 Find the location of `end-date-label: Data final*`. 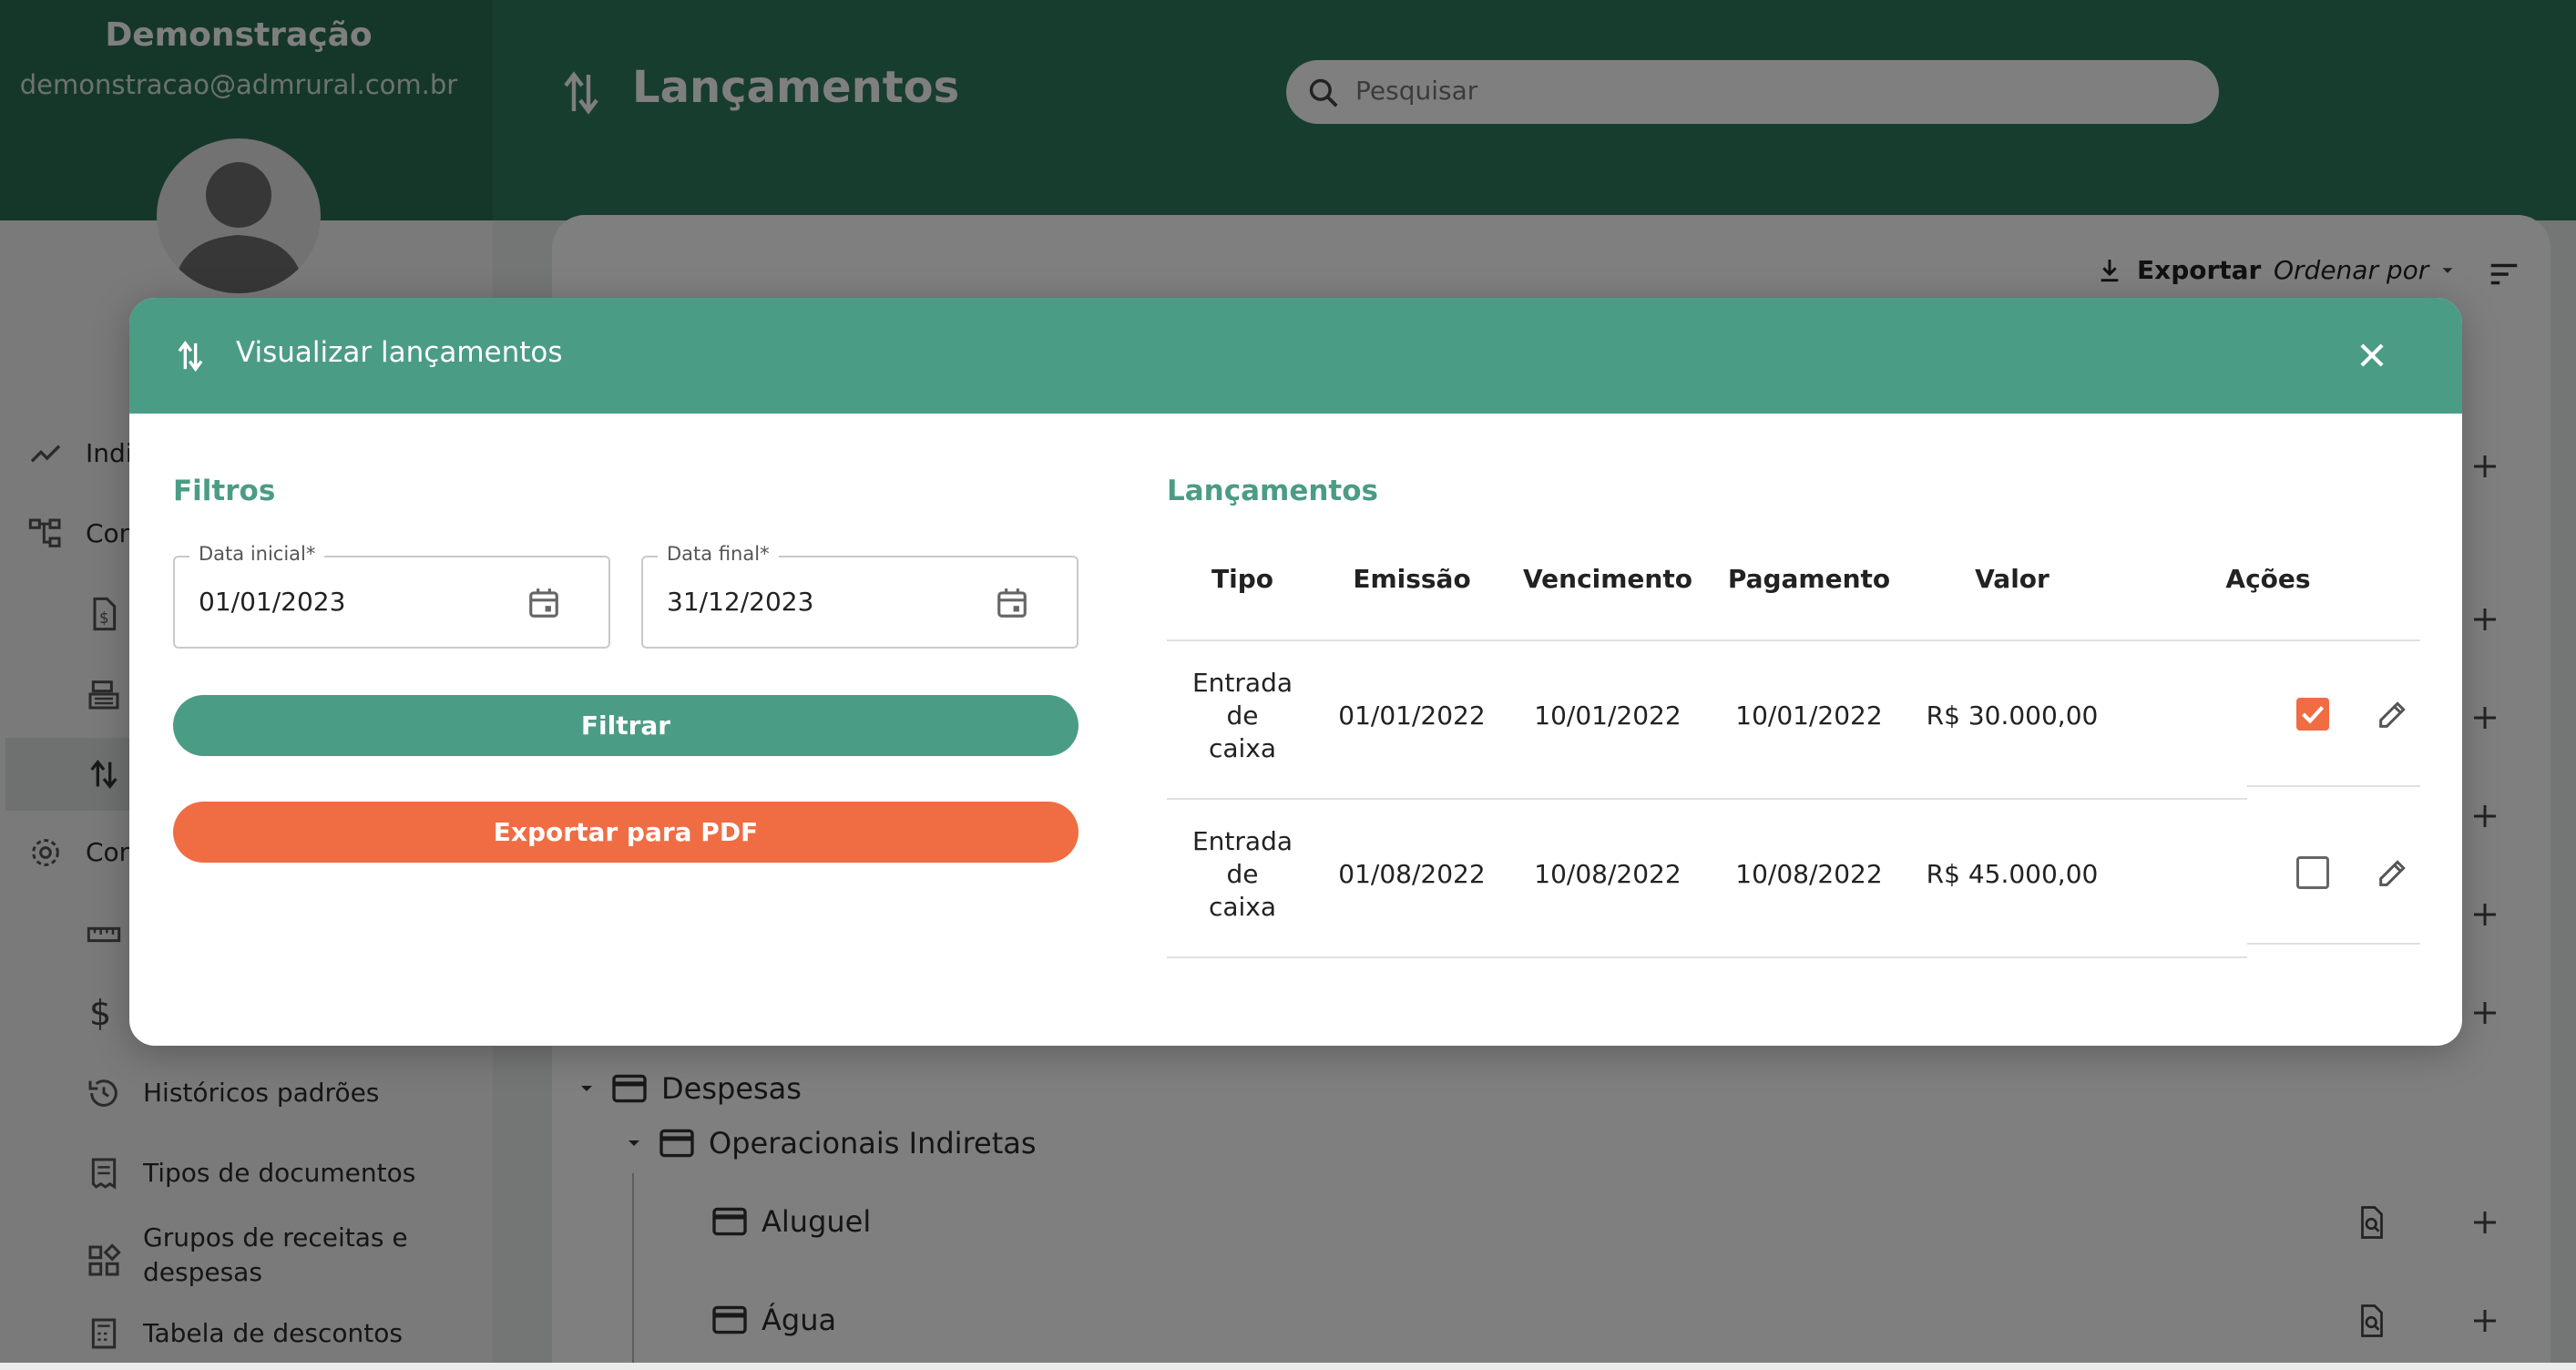

end-date-label: Data final* is located at coordinates (718, 554).